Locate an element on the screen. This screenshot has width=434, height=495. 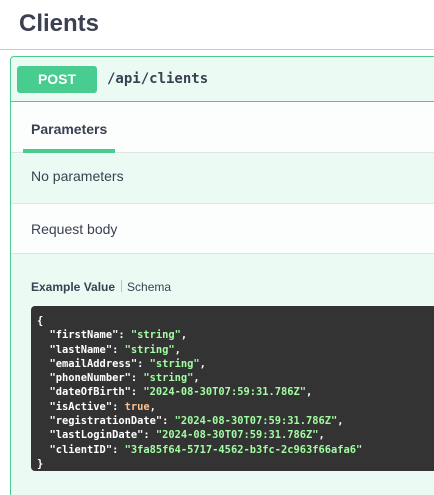
tab-separator is located at coordinates (122, 286).